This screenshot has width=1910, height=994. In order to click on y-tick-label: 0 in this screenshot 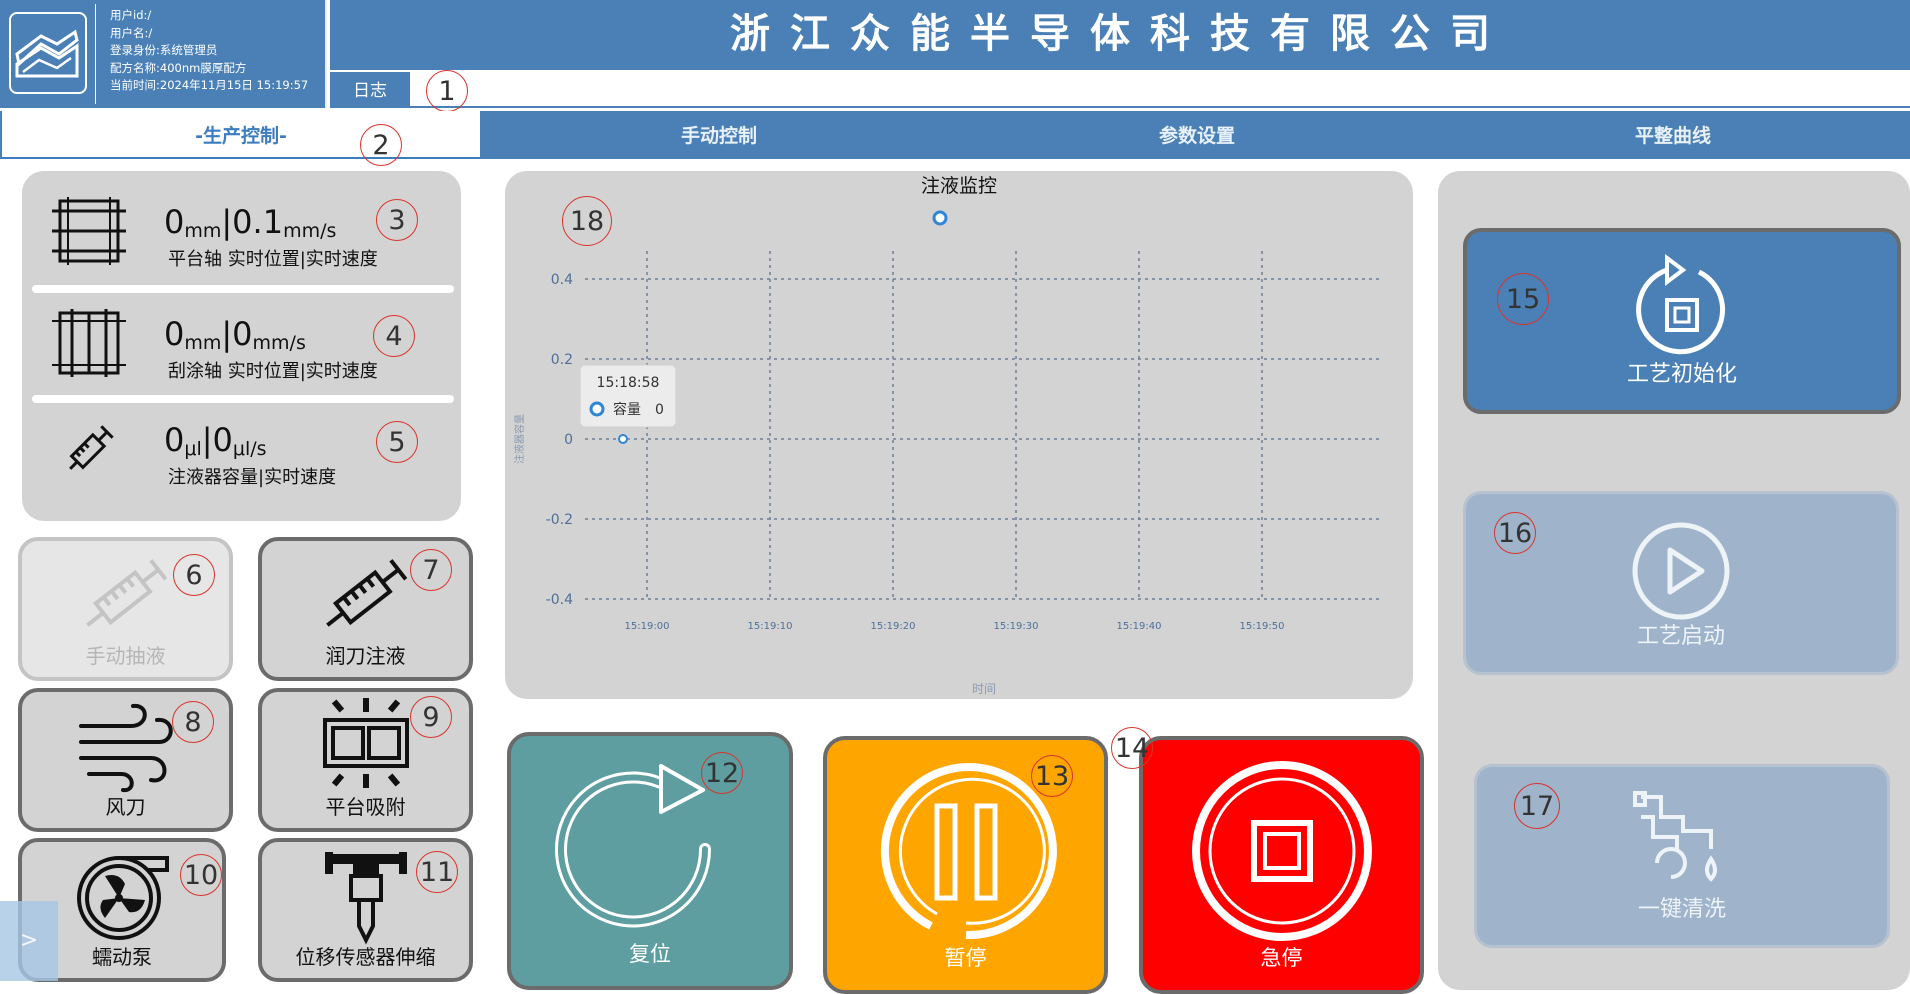, I will do `click(568, 440)`.